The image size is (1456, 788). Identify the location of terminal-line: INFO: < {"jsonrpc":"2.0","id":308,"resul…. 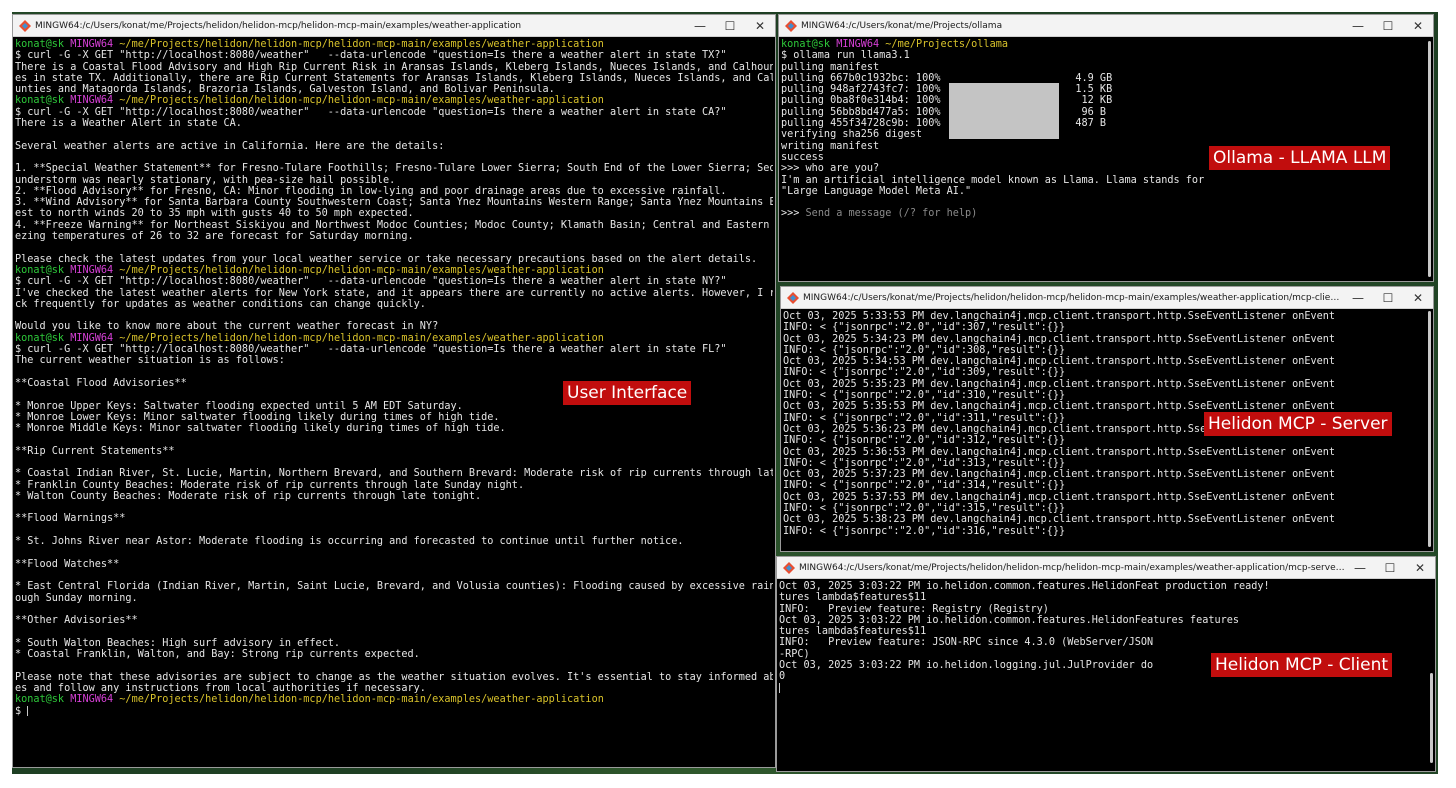
(1107, 350).